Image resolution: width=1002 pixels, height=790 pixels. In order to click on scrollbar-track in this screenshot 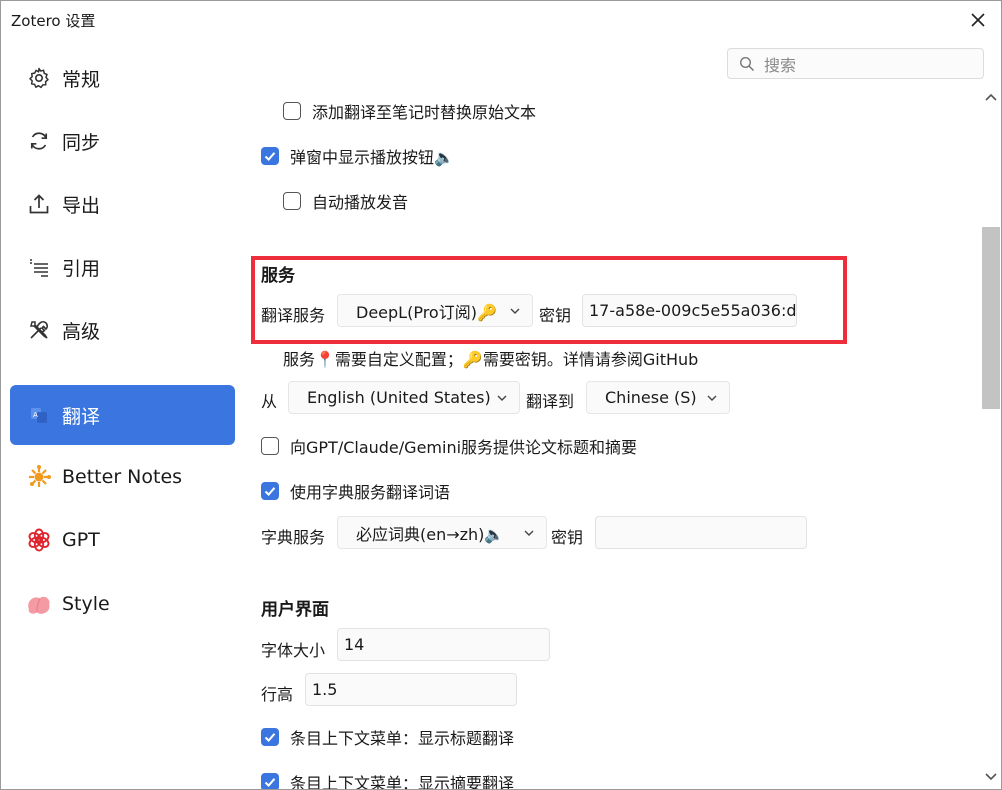, I will do `click(990, 432)`.